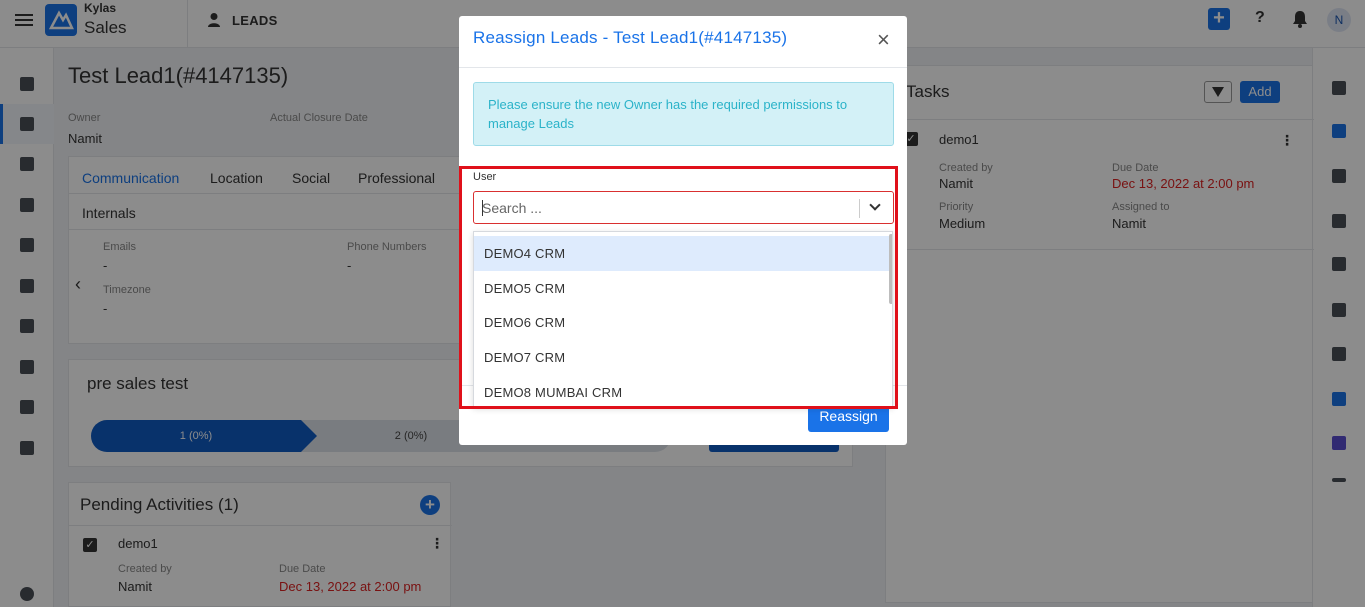 The image size is (1365, 607). Describe the element at coordinates (883, 40) in the screenshot. I see `close-icon: ×` at that location.